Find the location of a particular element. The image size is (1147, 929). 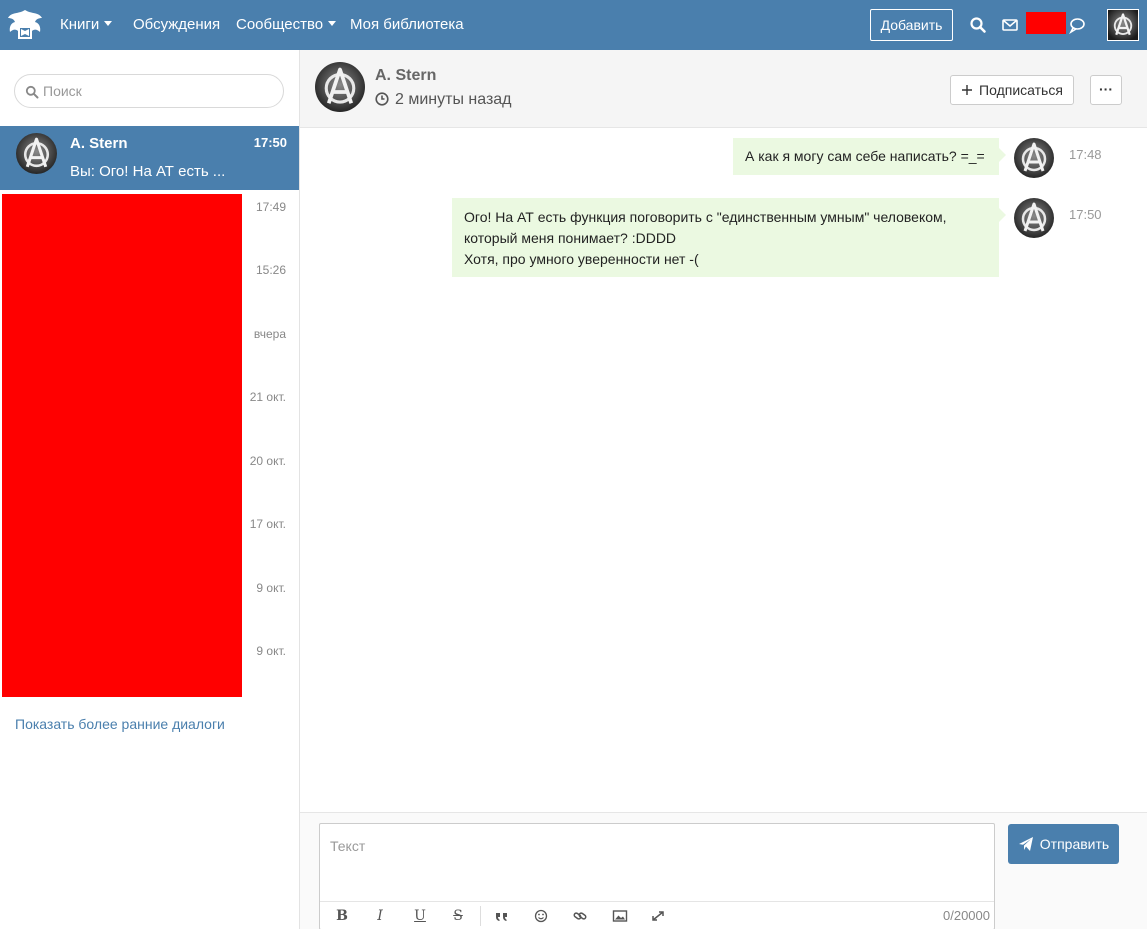

italic-button: I is located at coordinates (380, 916).